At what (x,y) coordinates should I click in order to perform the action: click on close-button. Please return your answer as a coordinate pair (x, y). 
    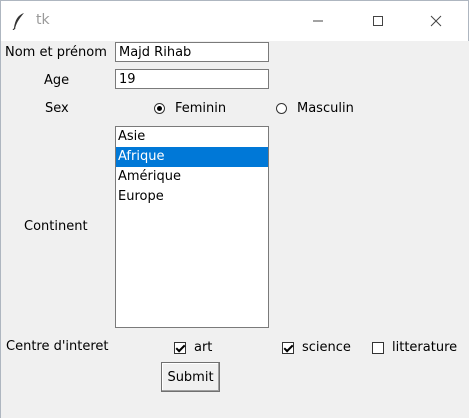
    Looking at the image, I should click on (436, 21).